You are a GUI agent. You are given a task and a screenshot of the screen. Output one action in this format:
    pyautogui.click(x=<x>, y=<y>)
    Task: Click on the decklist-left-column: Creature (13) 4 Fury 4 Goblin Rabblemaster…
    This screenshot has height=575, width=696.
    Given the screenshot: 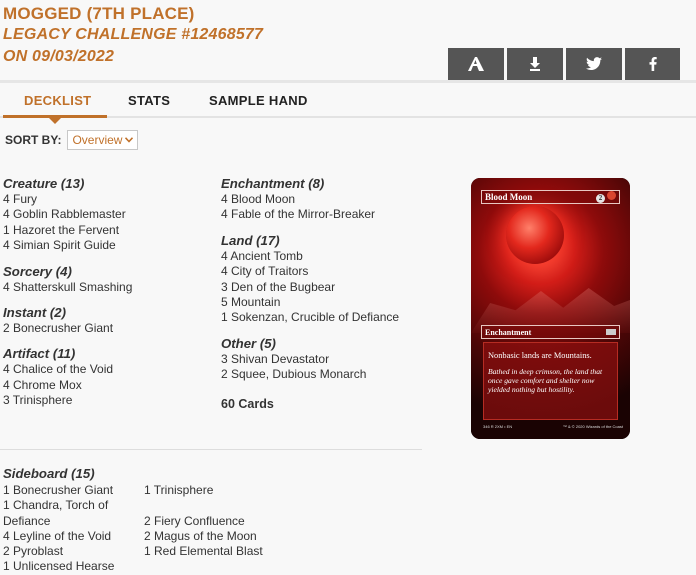 What is the action you would take?
    pyautogui.click(x=108, y=296)
    